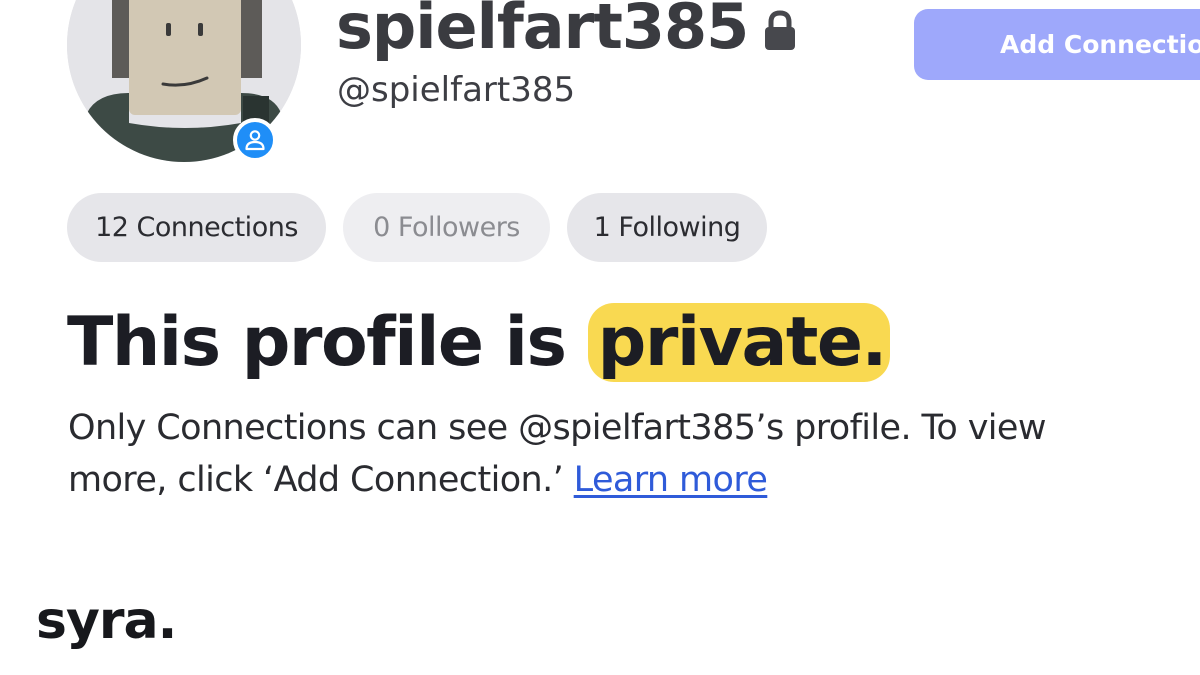 This screenshot has height=675, width=1200. Describe the element at coordinates (106, 621) in the screenshot. I see `brand-logo: syra.` at that location.